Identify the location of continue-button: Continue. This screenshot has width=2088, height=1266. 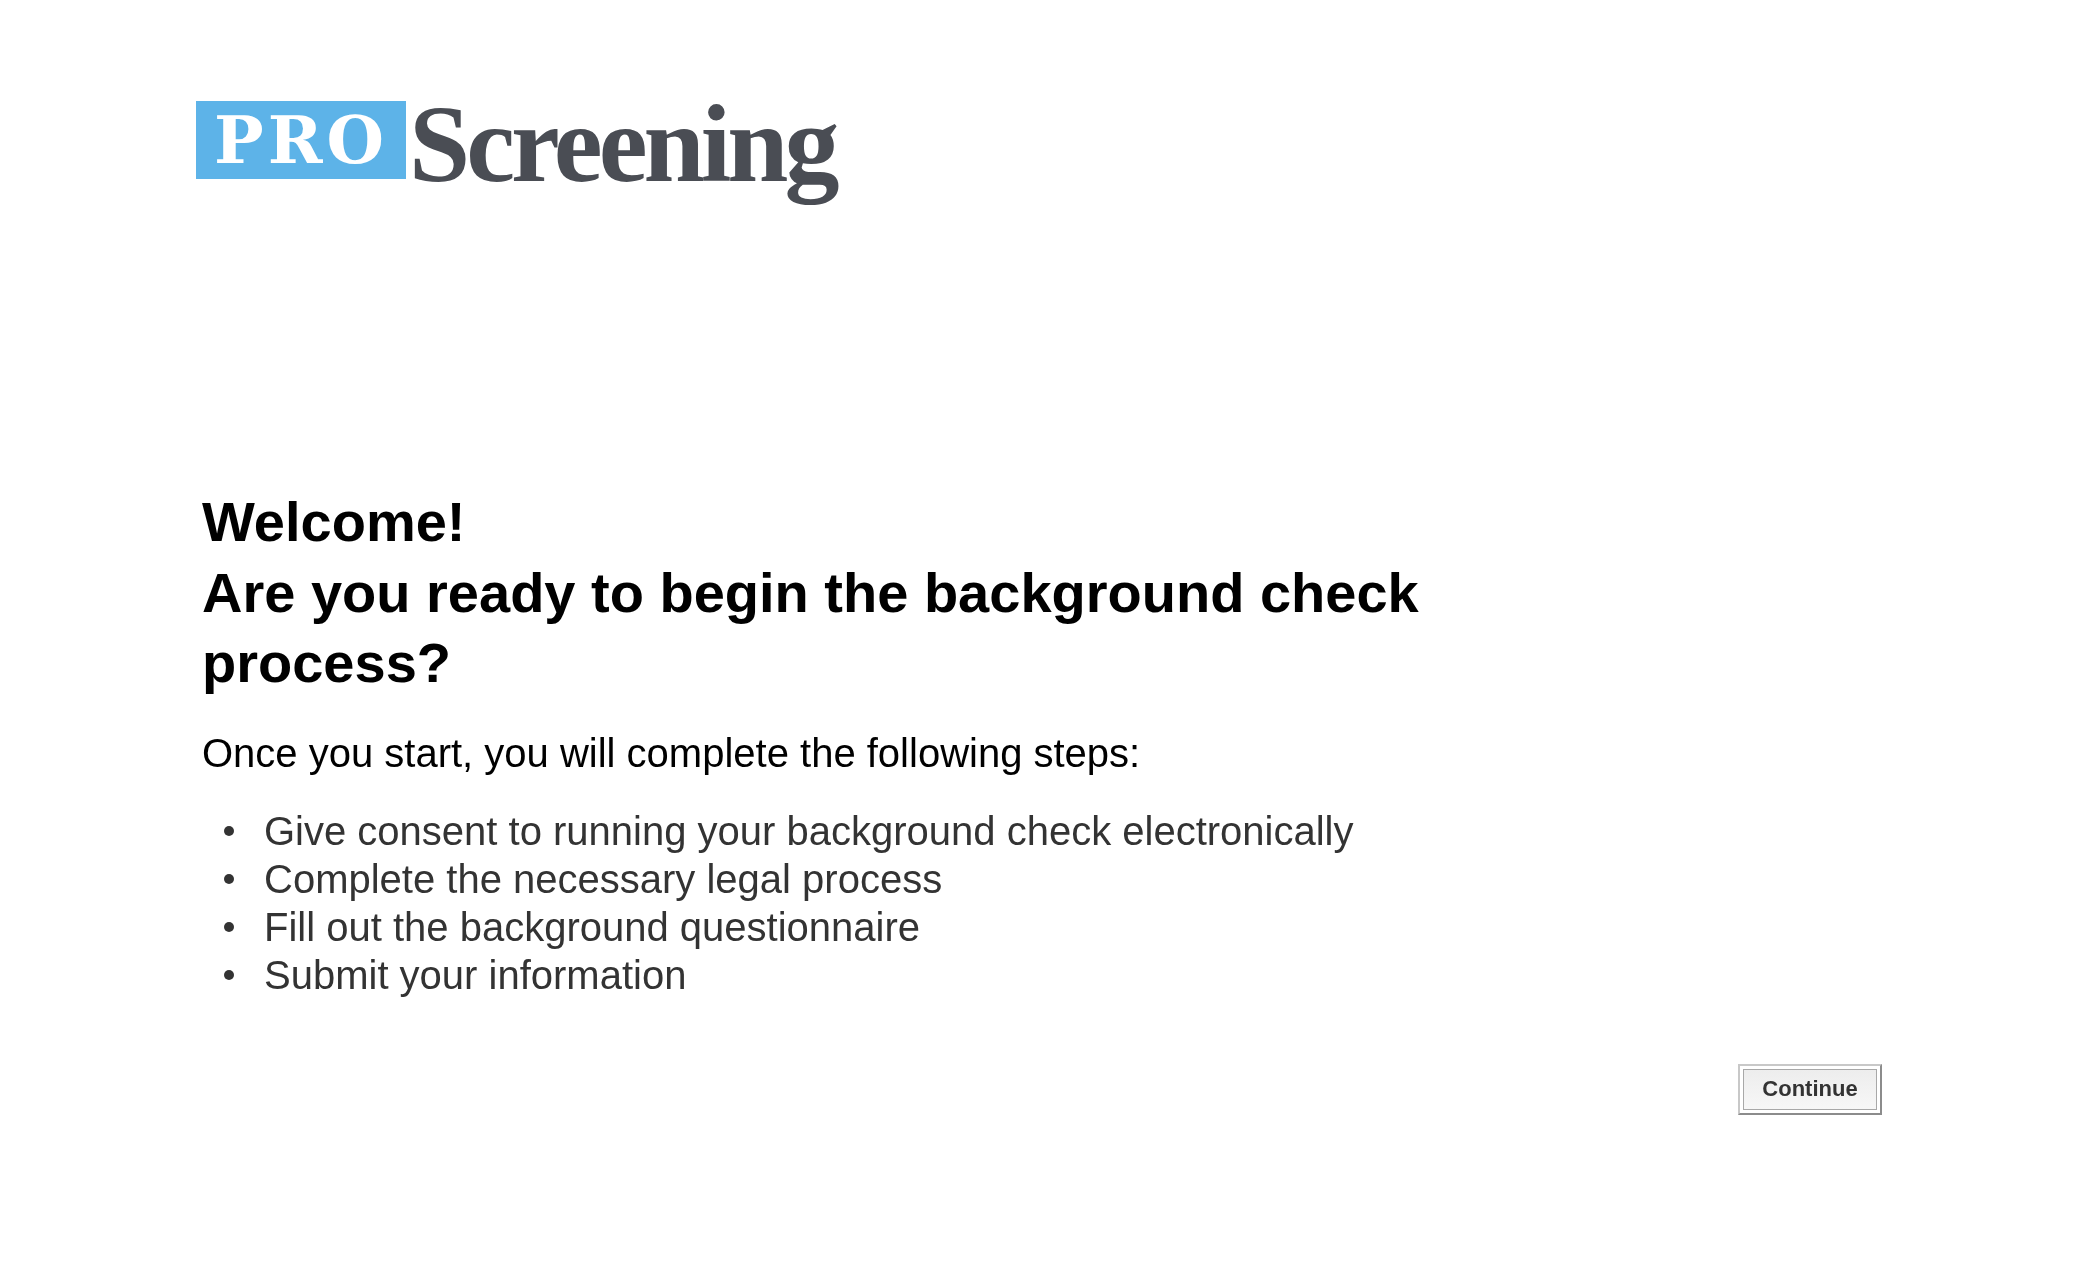
(1810, 1089).